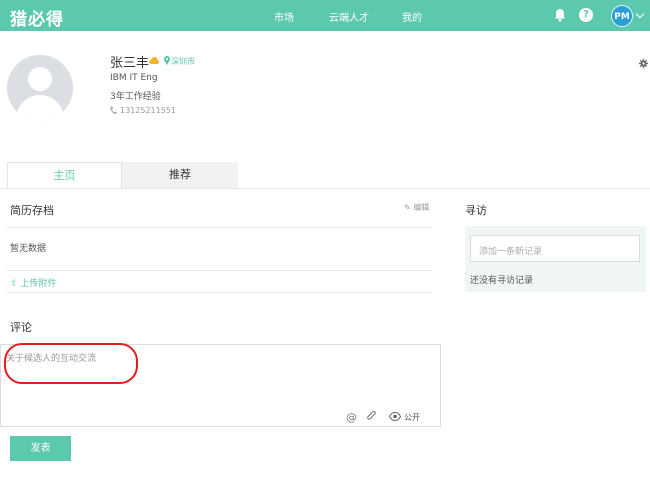 The width and height of the screenshot is (650, 478). What do you see at coordinates (555, 248) in the screenshot?
I see `visit-record-input: 添加一条新记录` at bounding box center [555, 248].